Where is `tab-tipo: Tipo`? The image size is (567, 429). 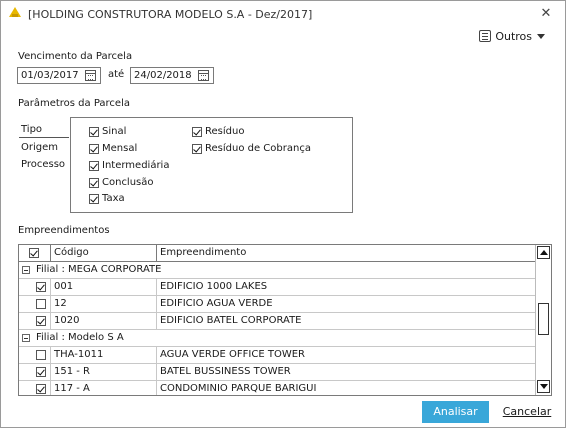 tab-tipo: Tipo is located at coordinates (44, 130).